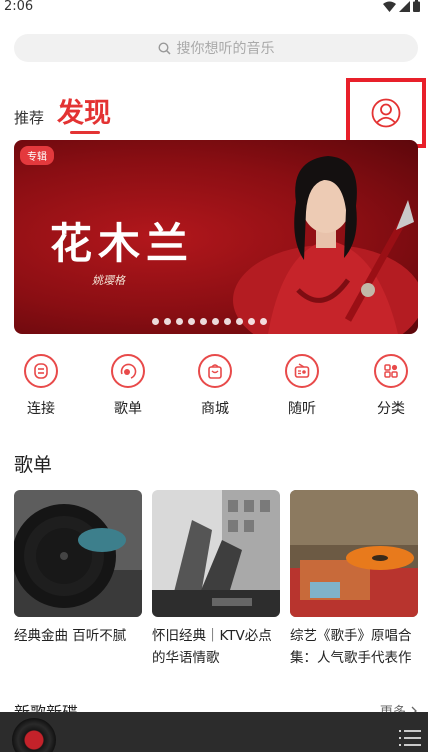  I want to click on playlist-icon, so click(128, 371).